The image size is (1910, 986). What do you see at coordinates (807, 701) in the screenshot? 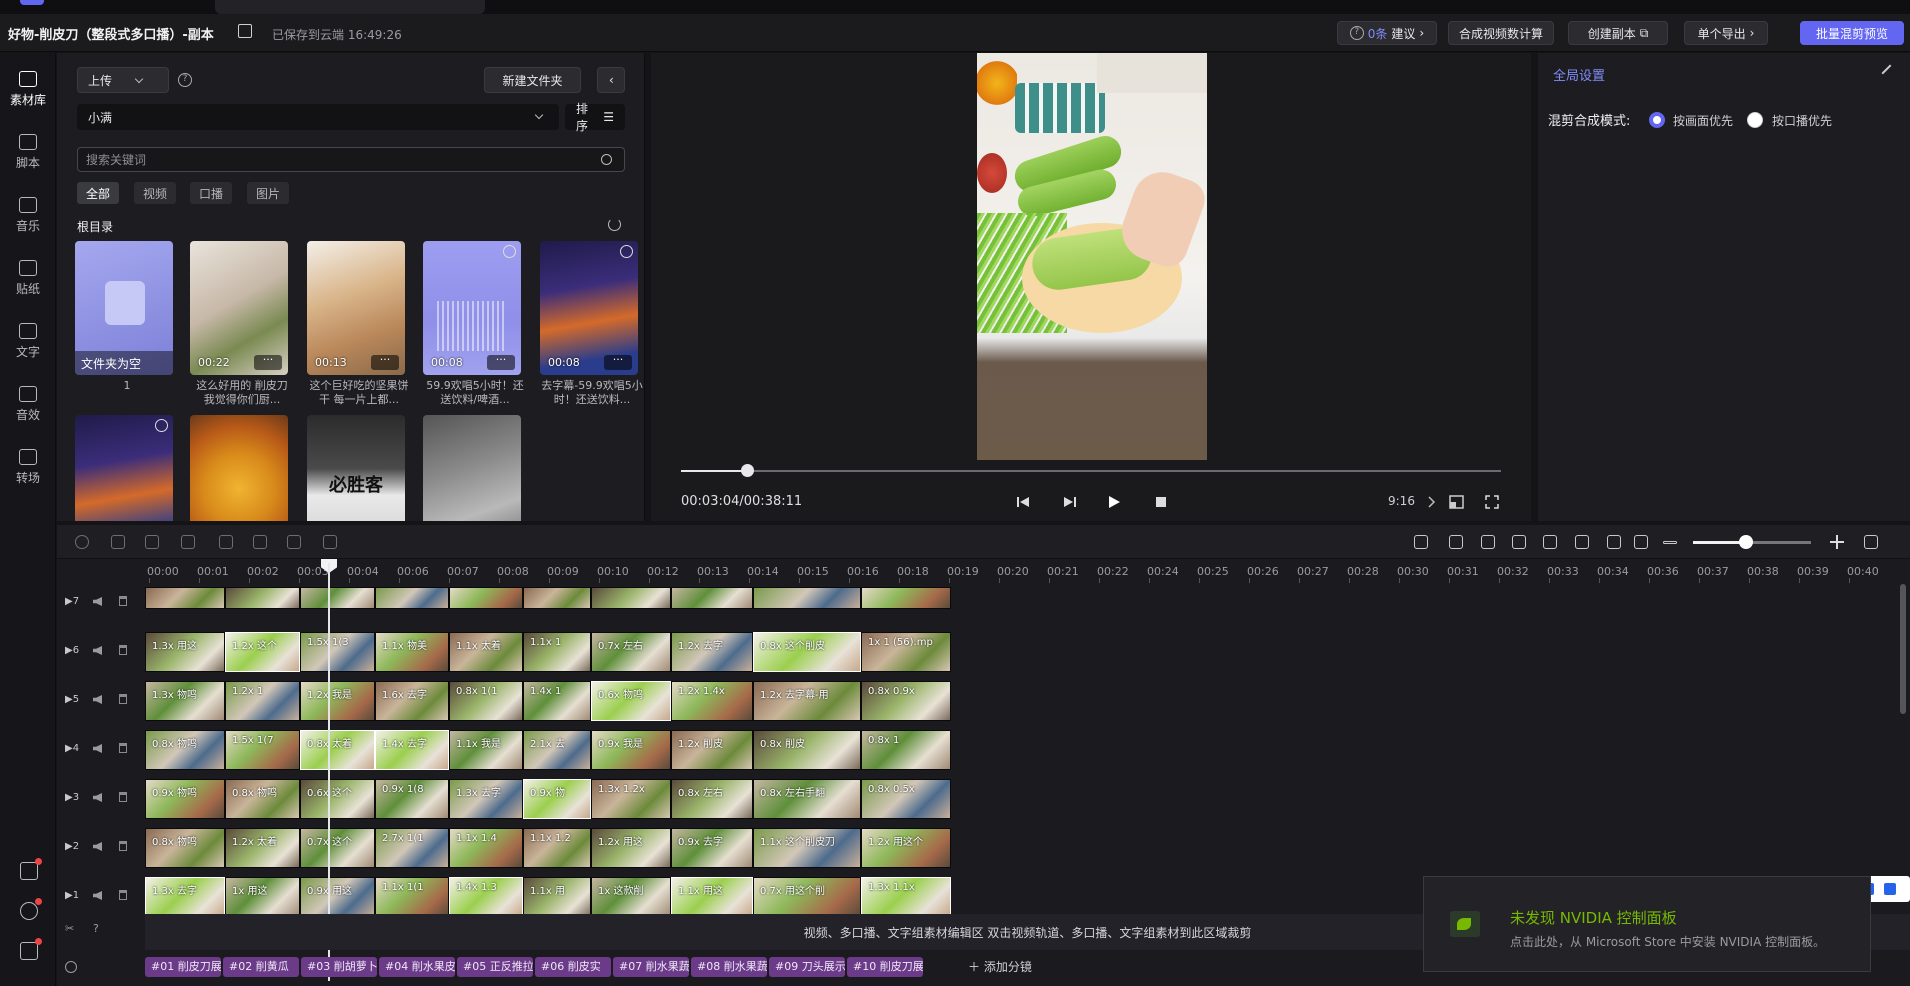
I see `timeline-clip: 1.2x 去字幕-用` at bounding box center [807, 701].